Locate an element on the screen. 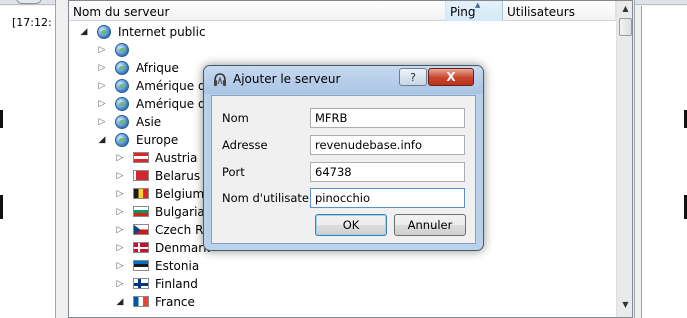  tree-row-label: Europe is located at coordinates (157, 140).